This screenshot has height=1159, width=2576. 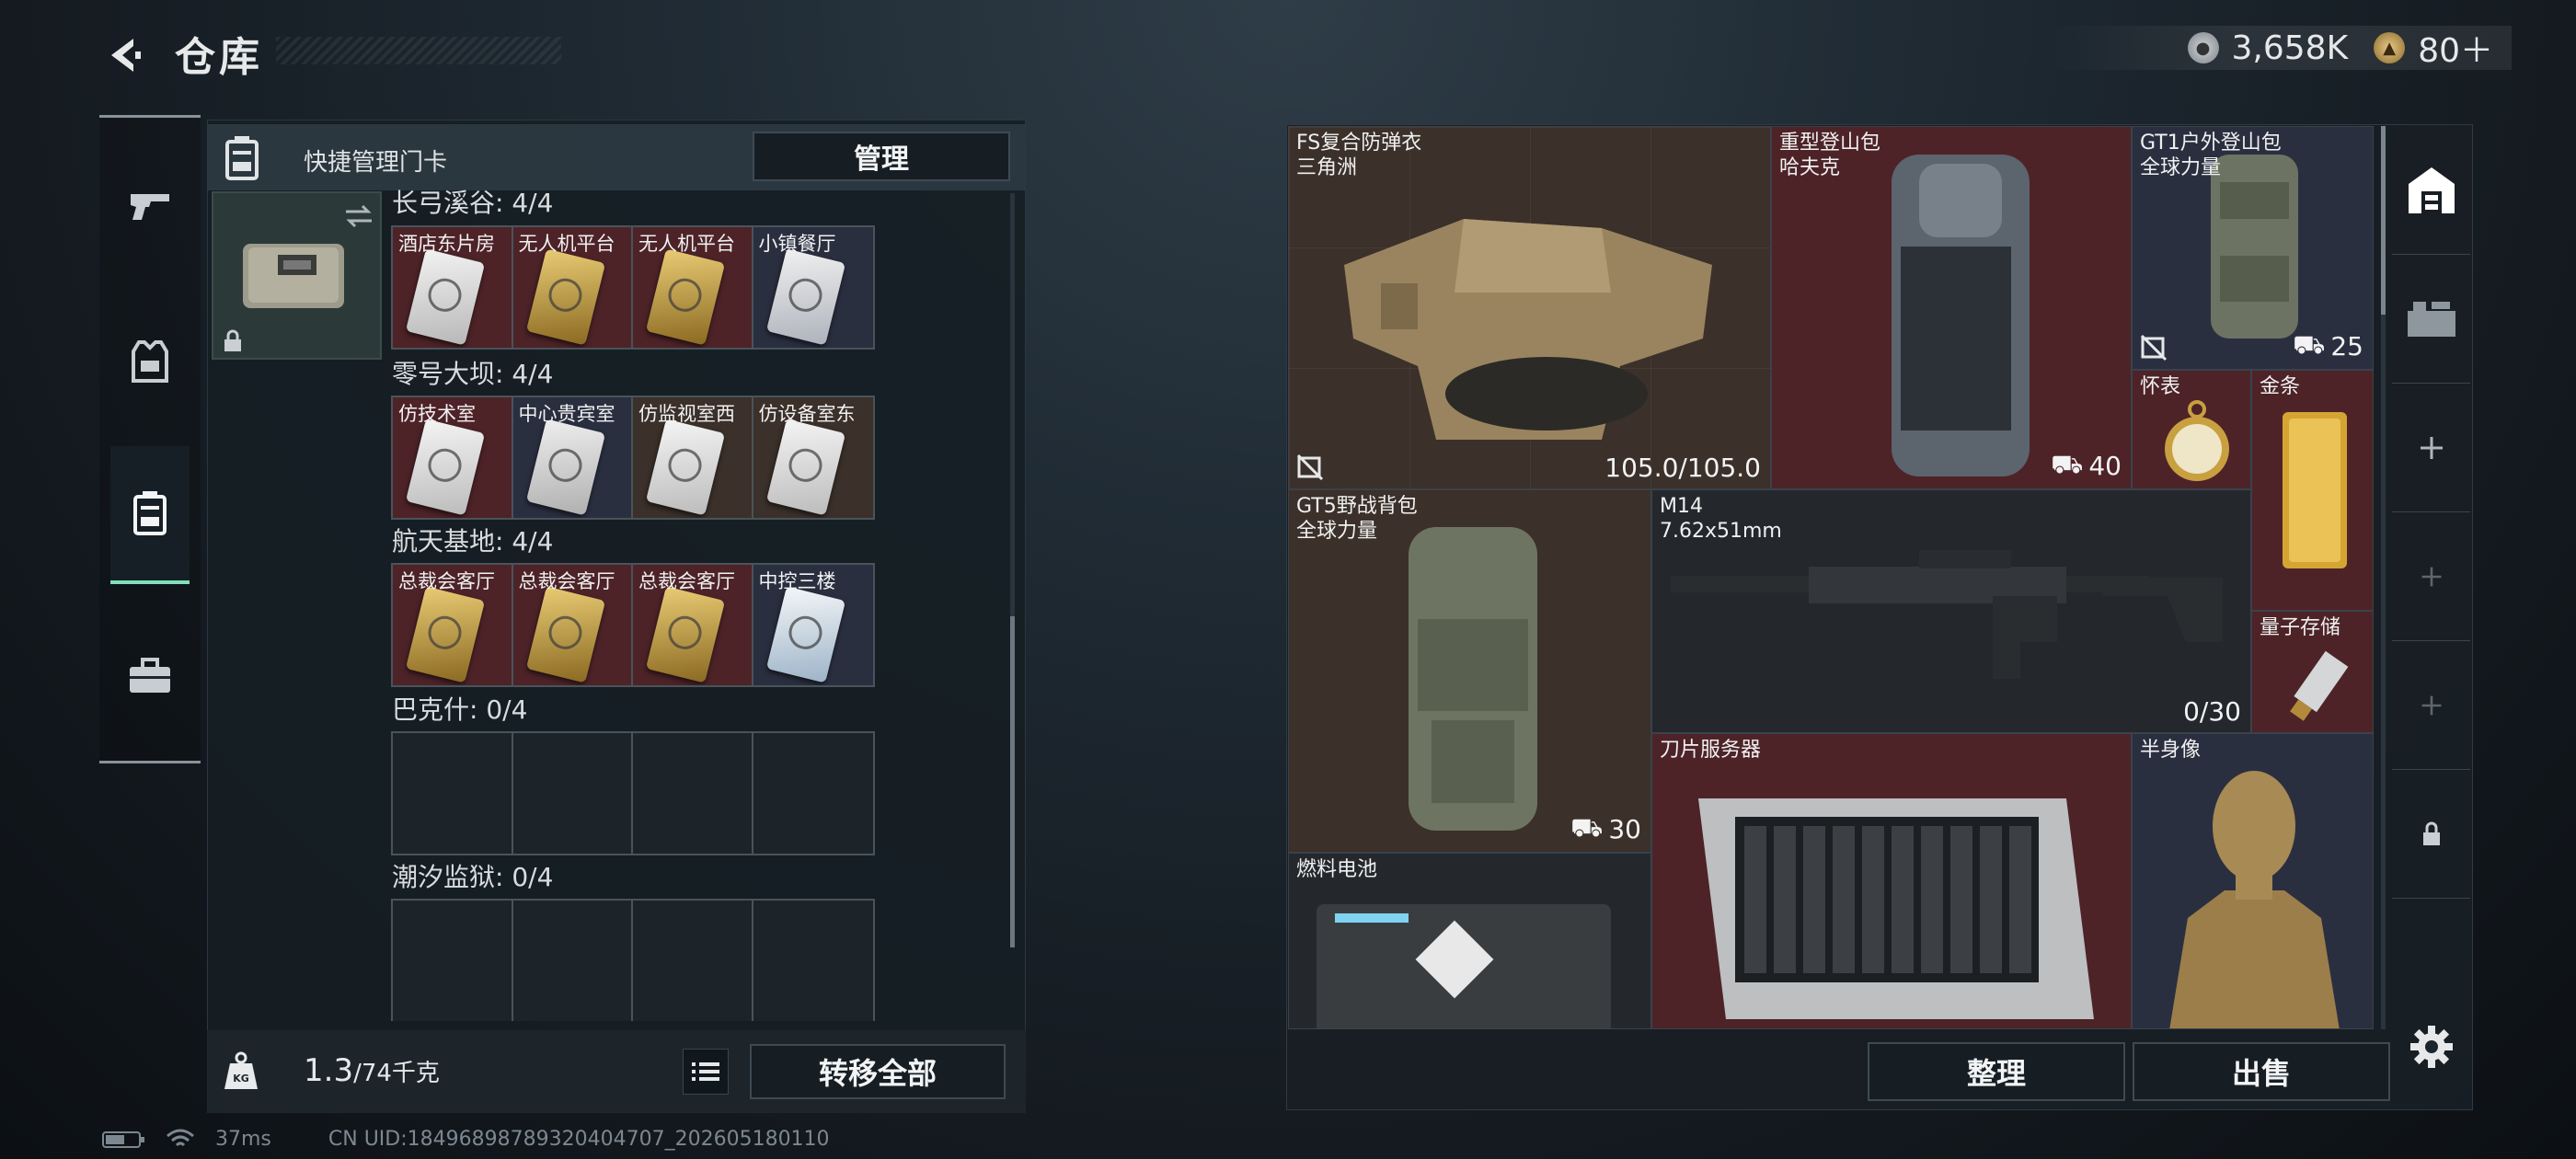 I want to click on item-pocket-watch: 怀表, so click(x=2191, y=429).